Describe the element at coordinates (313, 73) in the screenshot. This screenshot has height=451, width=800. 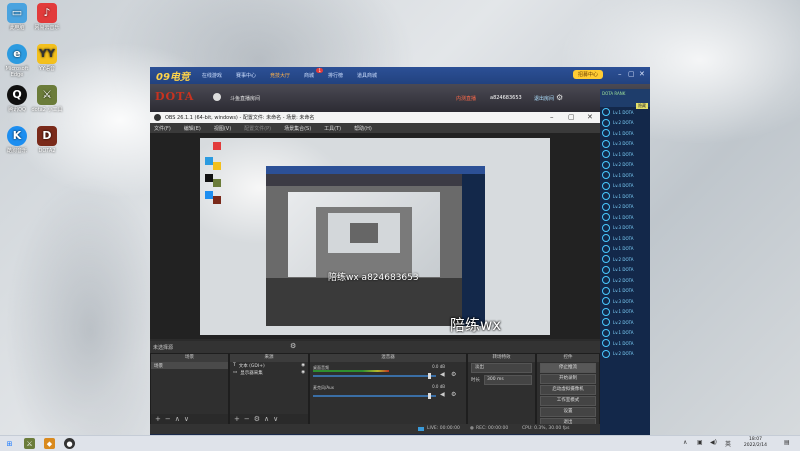
I see `client-tab: 商城 1` at that location.